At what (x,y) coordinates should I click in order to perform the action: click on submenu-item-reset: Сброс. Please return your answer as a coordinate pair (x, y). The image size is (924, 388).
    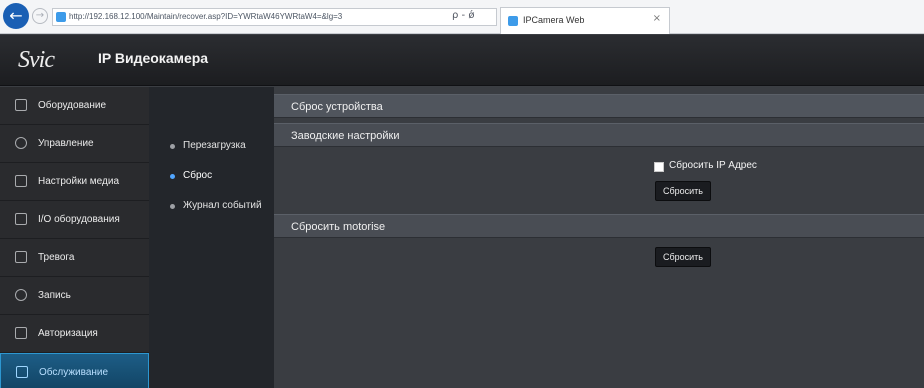
    Looking at the image, I should click on (214, 176).